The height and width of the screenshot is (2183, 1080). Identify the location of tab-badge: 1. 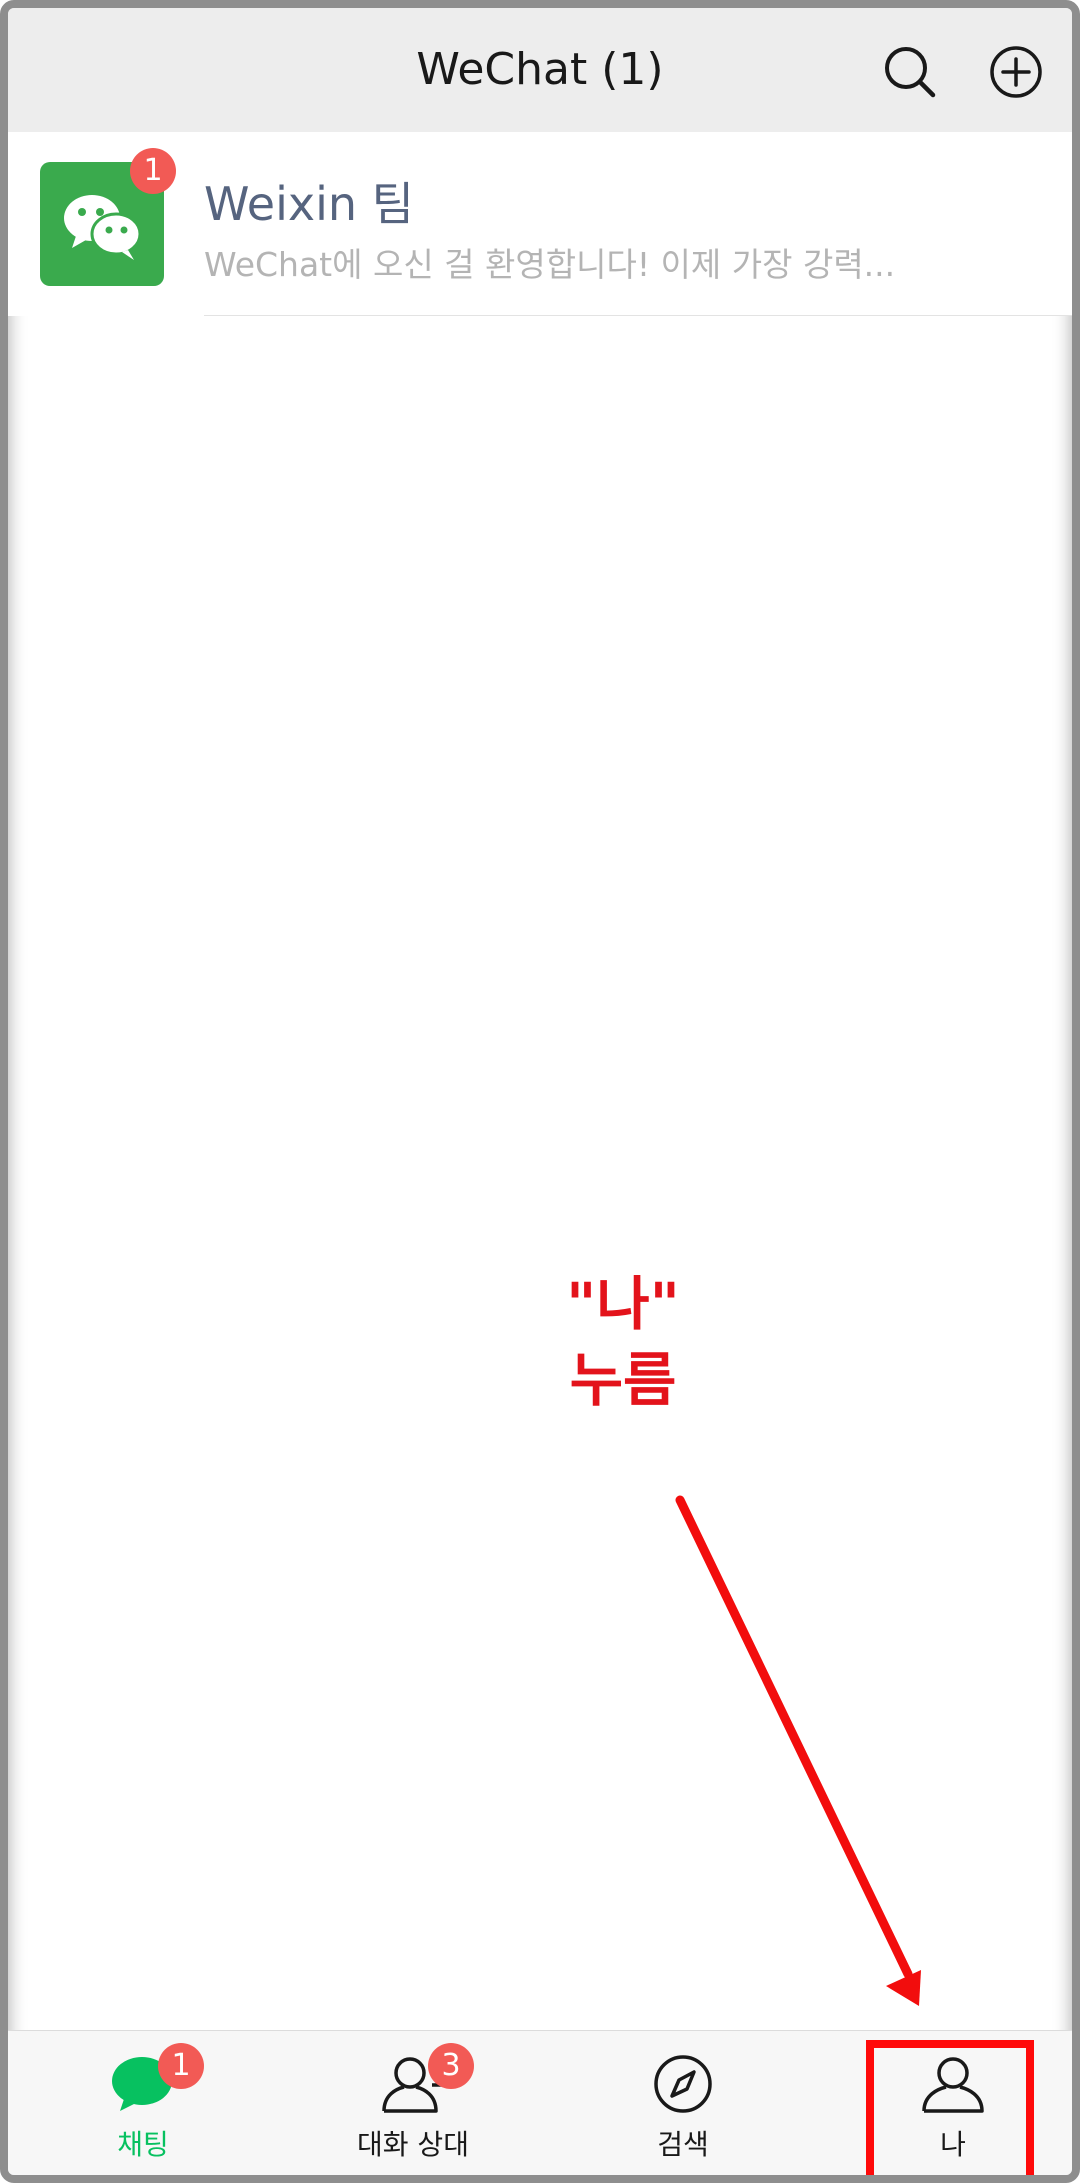
(181, 2066).